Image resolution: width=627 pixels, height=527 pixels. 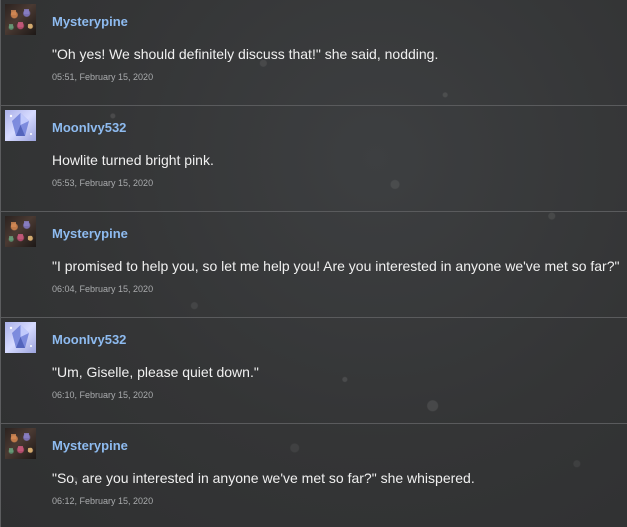 I want to click on message-text: Howlite turned bright pink., so click(x=133, y=160).